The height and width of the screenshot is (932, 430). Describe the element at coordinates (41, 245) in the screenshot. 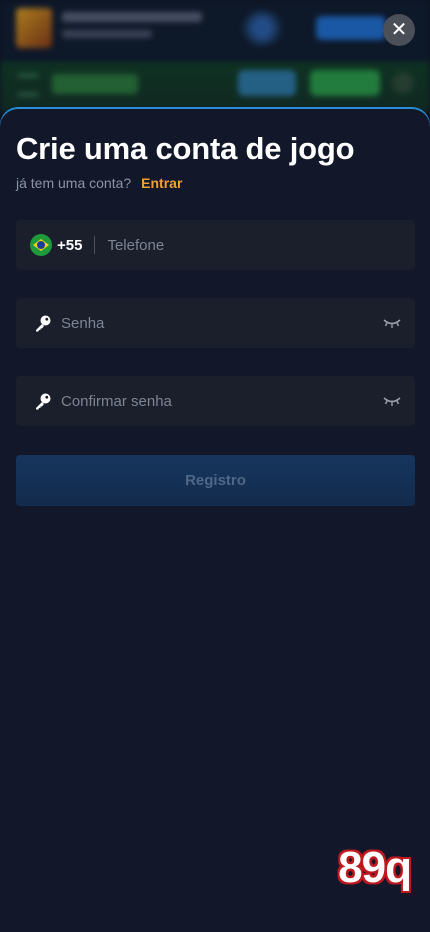

I see `brazil-flag-icon` at that location.